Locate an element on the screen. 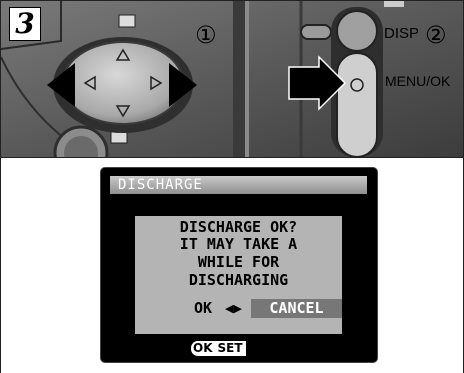 The width and height of the screenshot is (464, 373). step-number: 3 is located at coordinates (25, 24).